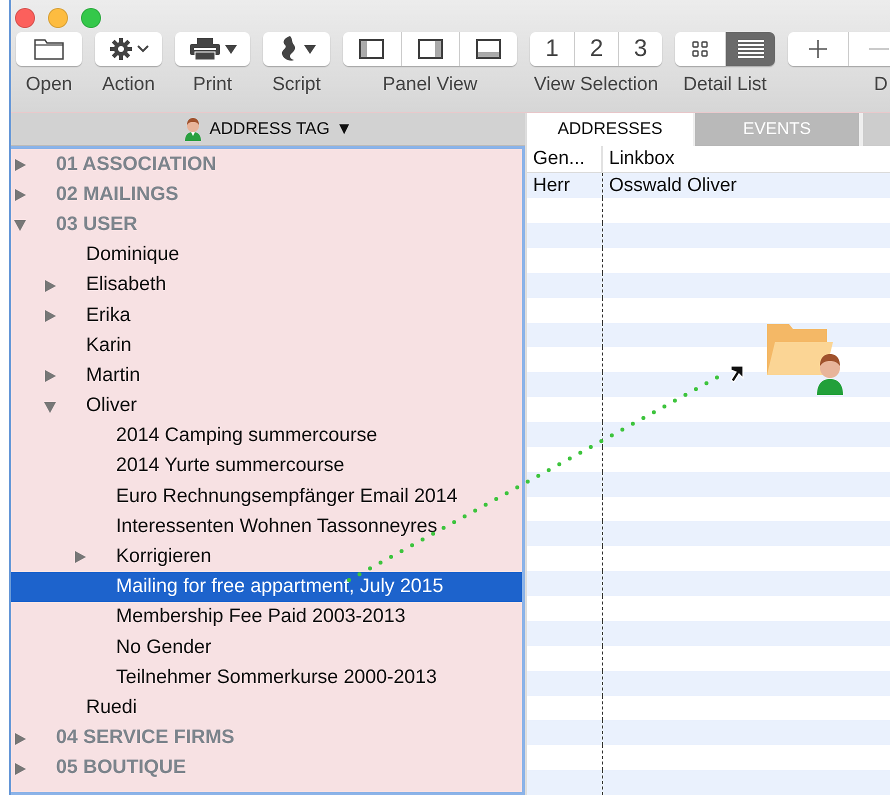  What do you see at coordinates (108, 315) in the screenshot?
I see `tag-label: Erika` at bounding box center [108, 315].